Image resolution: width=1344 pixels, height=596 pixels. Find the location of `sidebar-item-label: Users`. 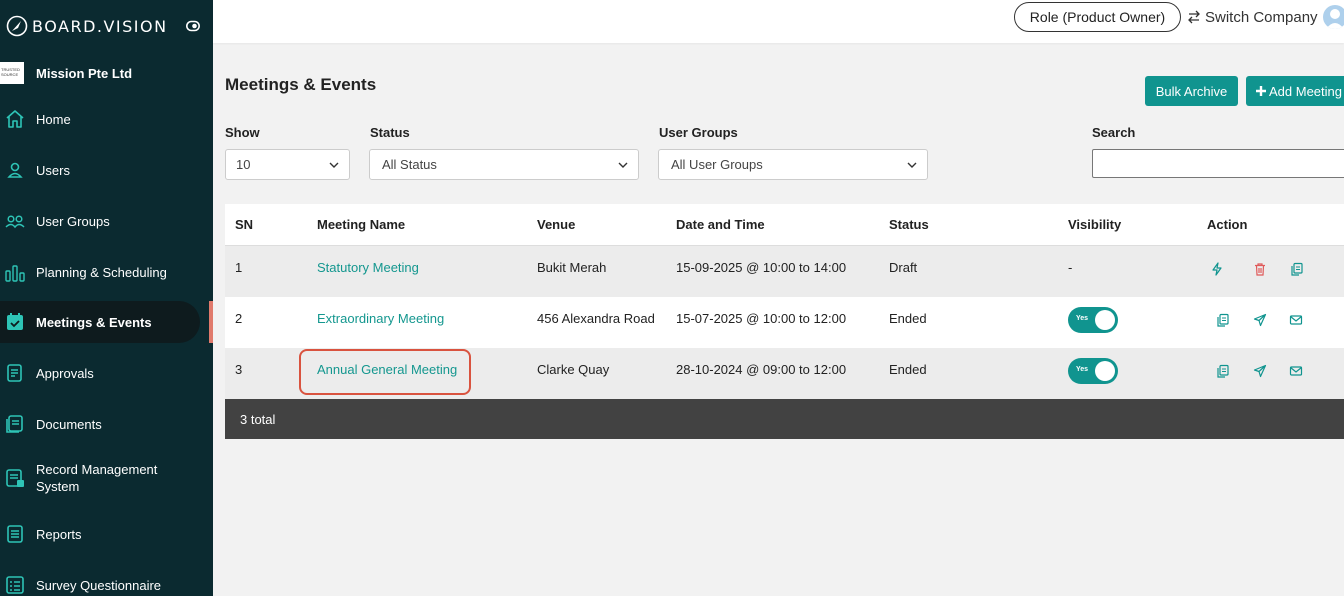

sidebar-item-label: Users is located at coordinates (53, 170).